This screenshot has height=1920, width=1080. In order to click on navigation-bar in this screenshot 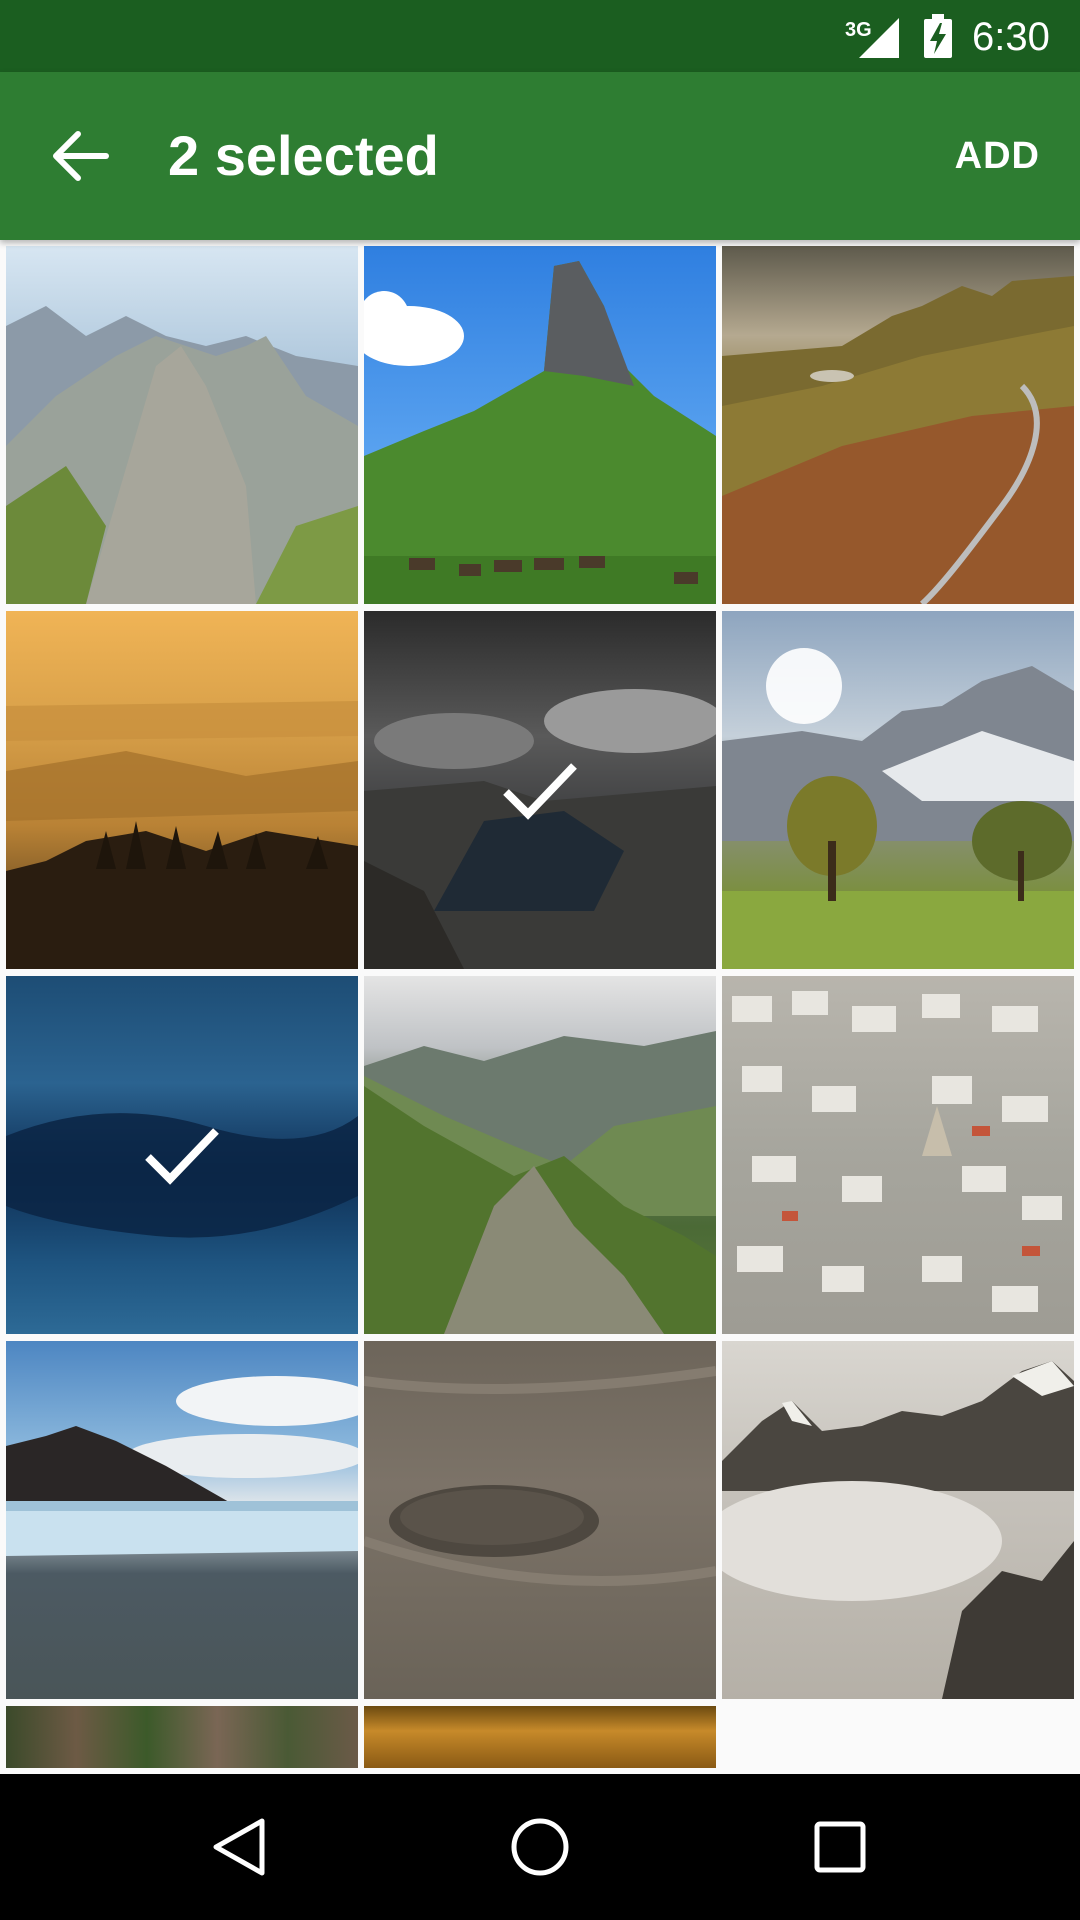, I will do `click(540, 1847)`.